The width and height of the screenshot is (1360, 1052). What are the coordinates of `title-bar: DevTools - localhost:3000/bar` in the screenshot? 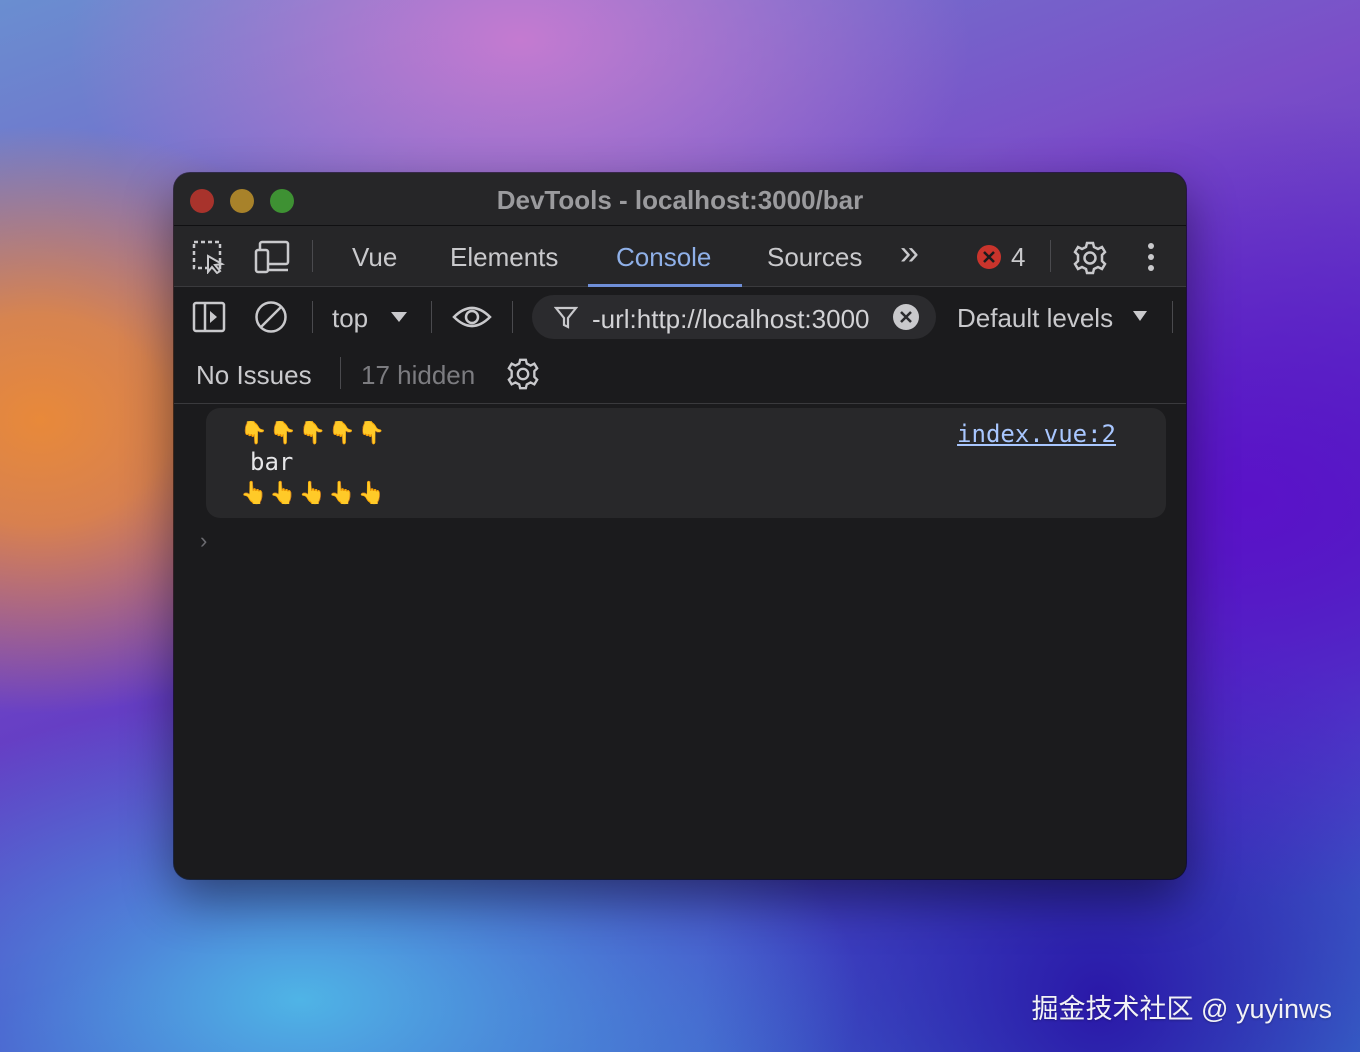 It's located at (680, 199).